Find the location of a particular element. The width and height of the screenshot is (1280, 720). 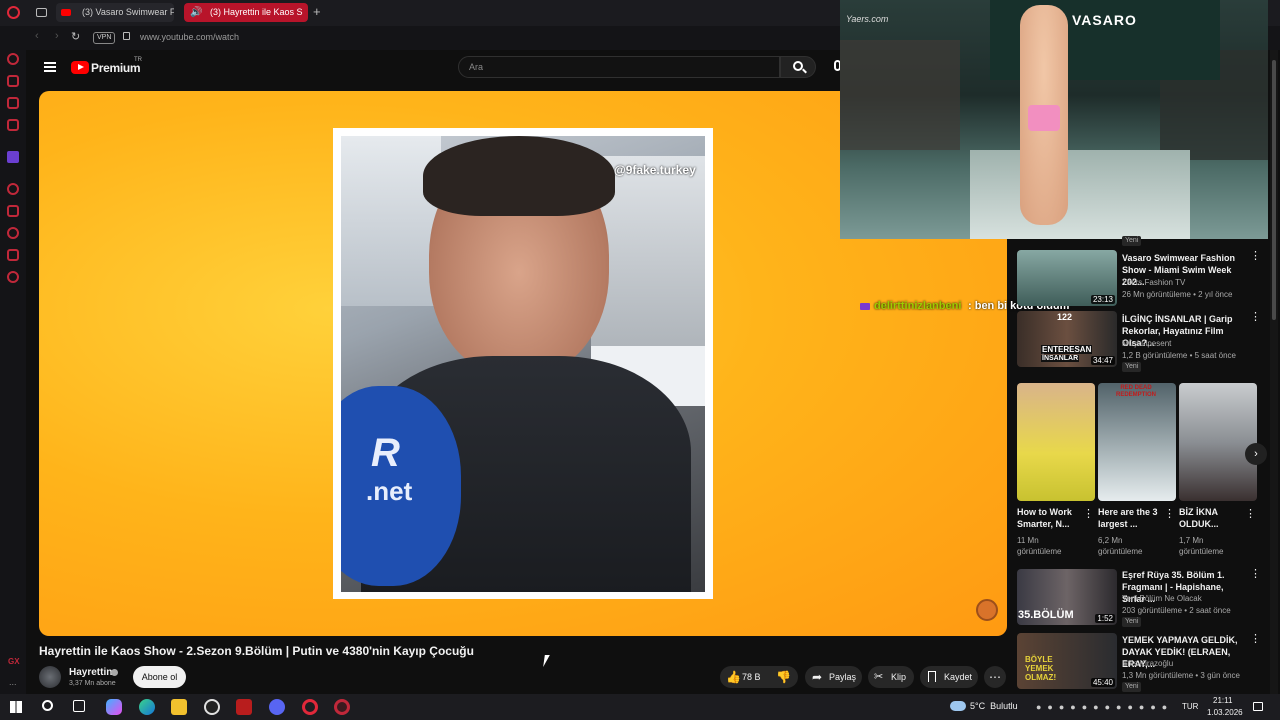

shorts-thumbnail: RED DEAD REDEMPTION is located at coordinates (1137, 442).